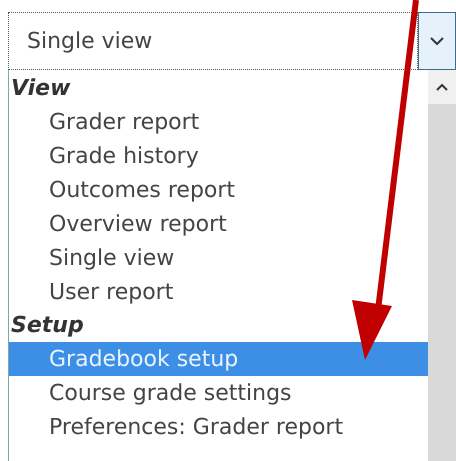 This screenshot has width=456, height=461. I want to click on dropdown-button, so click(437, 41).